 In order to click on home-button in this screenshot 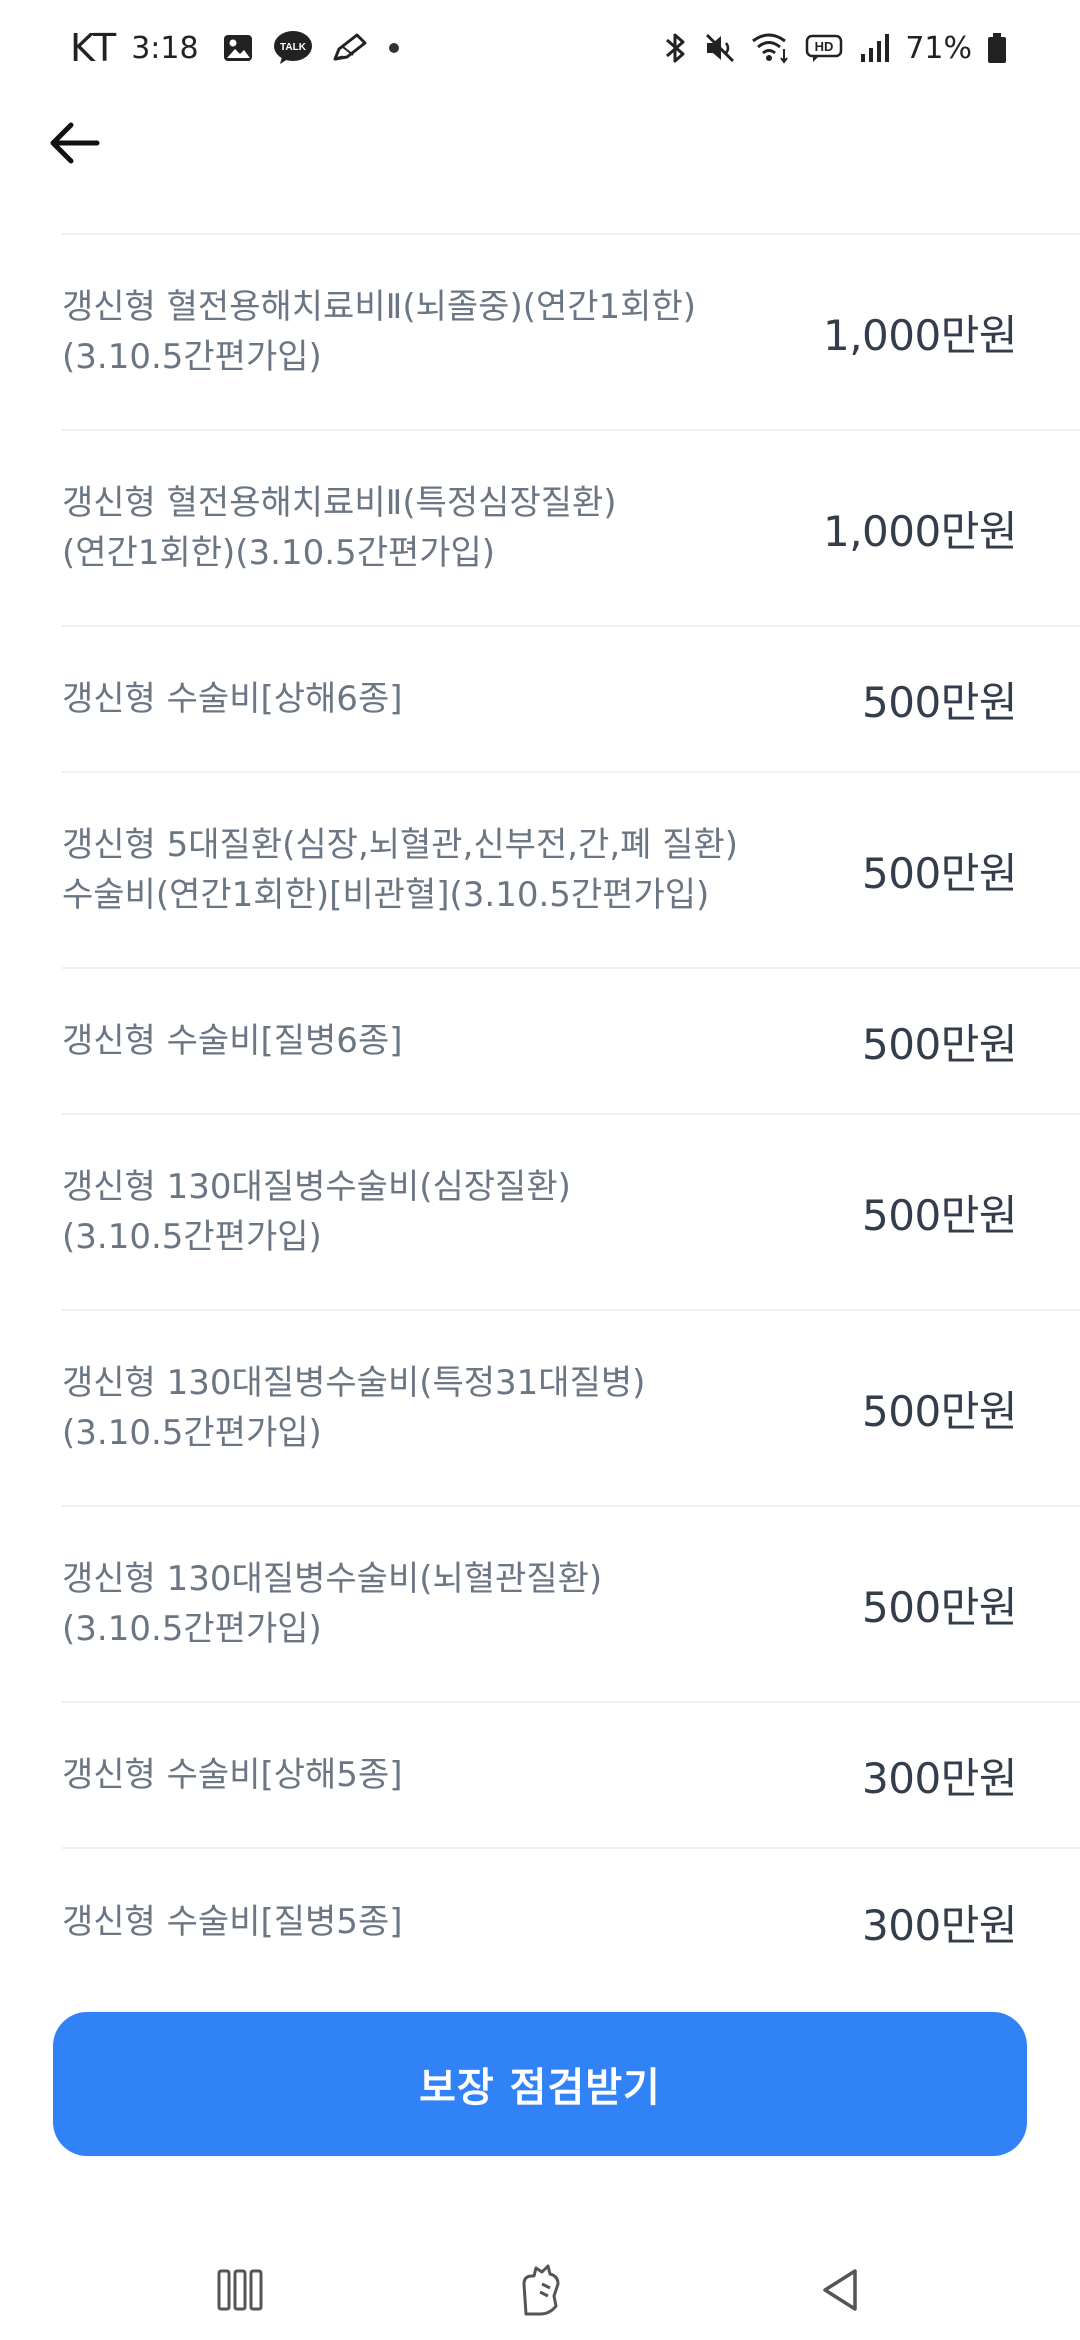, I will do `click(540, 2290)`.